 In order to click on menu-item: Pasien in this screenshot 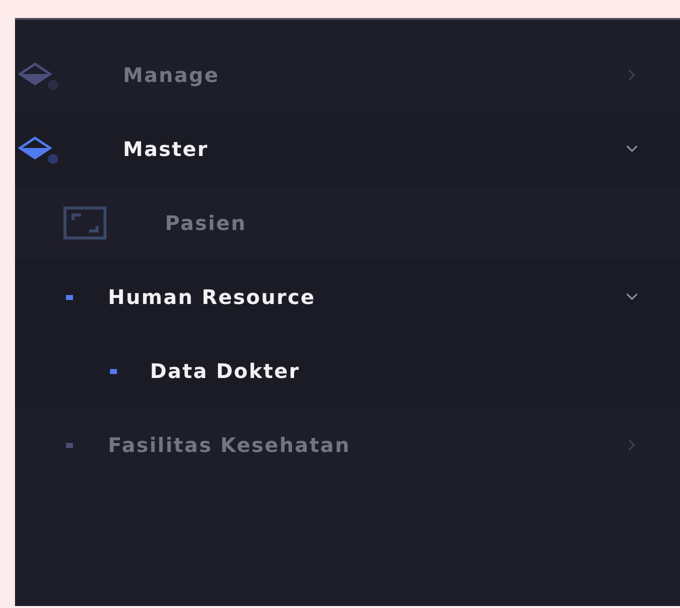, I will do `click(347, 223)`.